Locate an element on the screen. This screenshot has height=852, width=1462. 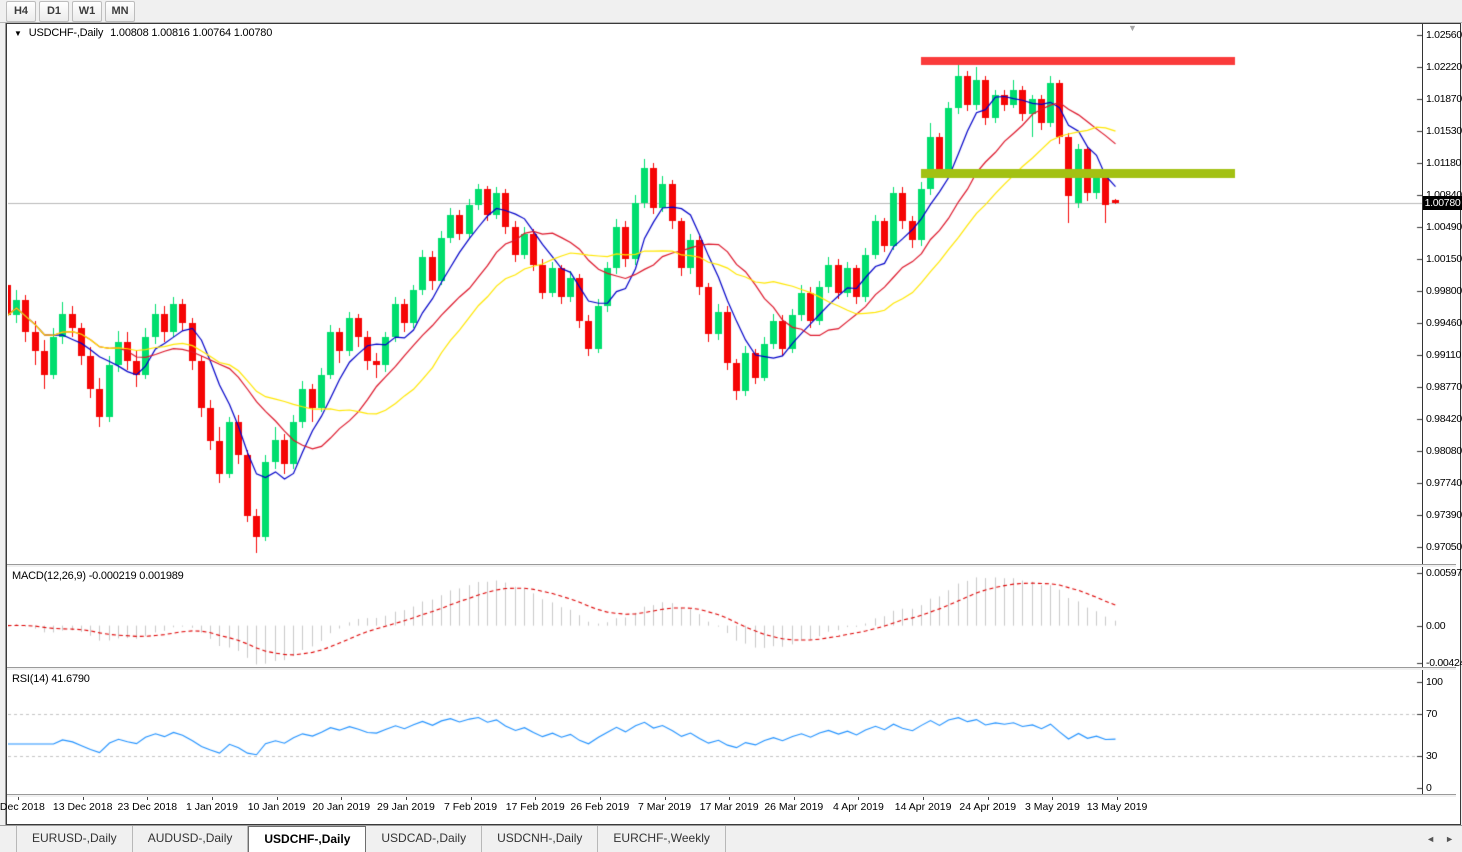
date-axis-label: 3 May 2019 is located at coordinates (1052, 807).